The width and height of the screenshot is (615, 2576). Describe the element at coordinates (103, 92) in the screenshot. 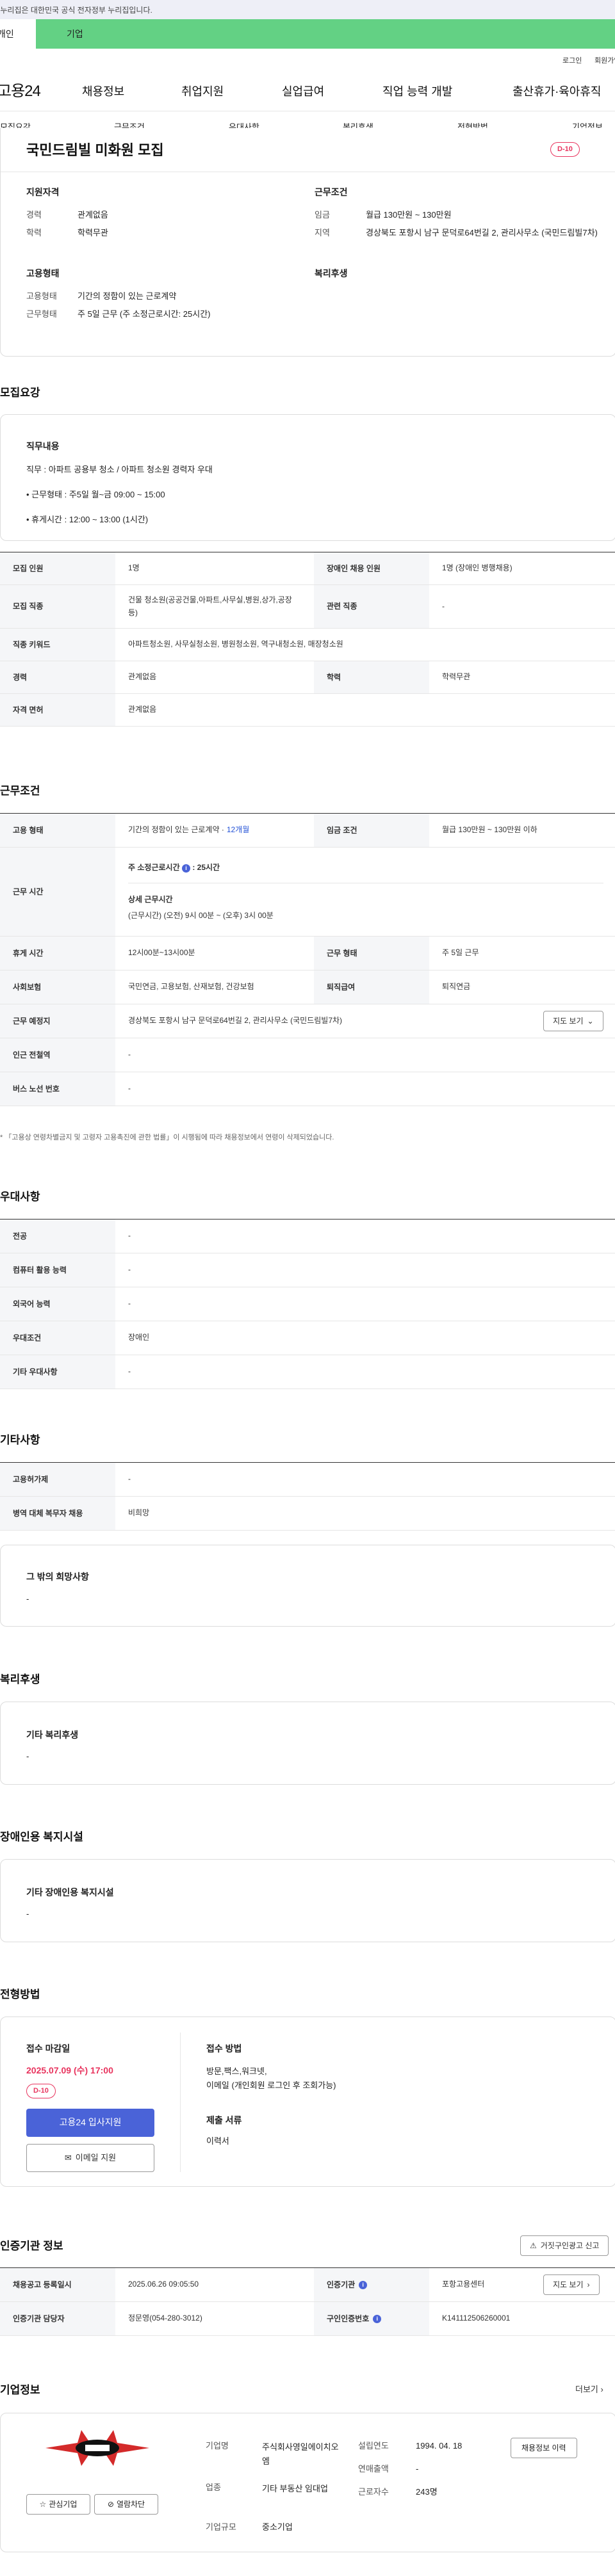

I see `gnb-menu-recruit: 채용정보` at that location.